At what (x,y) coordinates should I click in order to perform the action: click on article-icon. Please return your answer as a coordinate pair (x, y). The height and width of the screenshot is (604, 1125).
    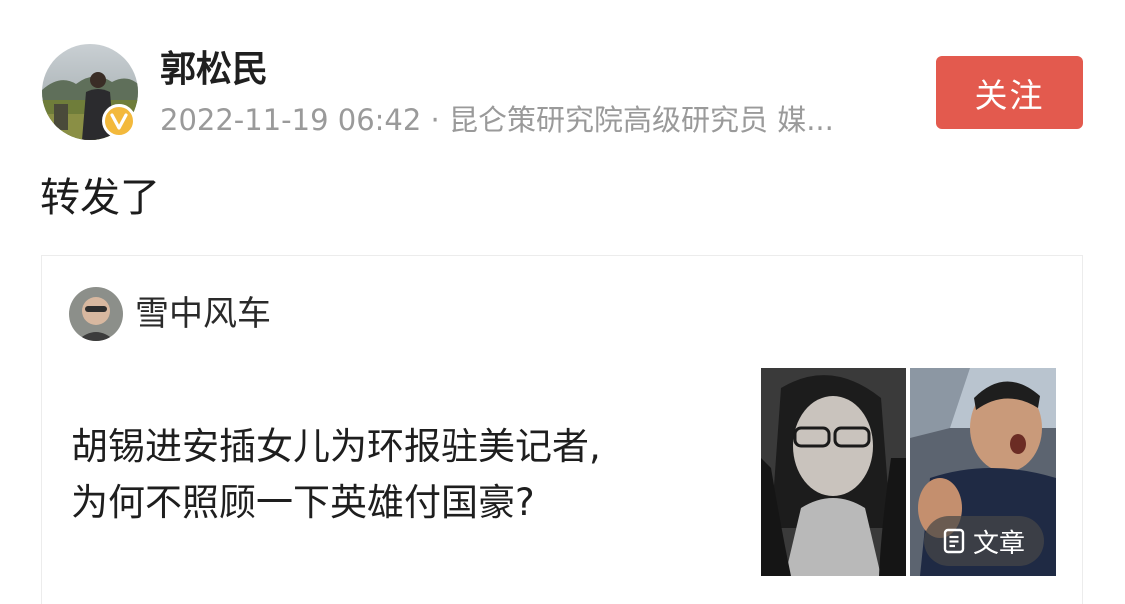
    Looking at the image, I should click on (954, 541).